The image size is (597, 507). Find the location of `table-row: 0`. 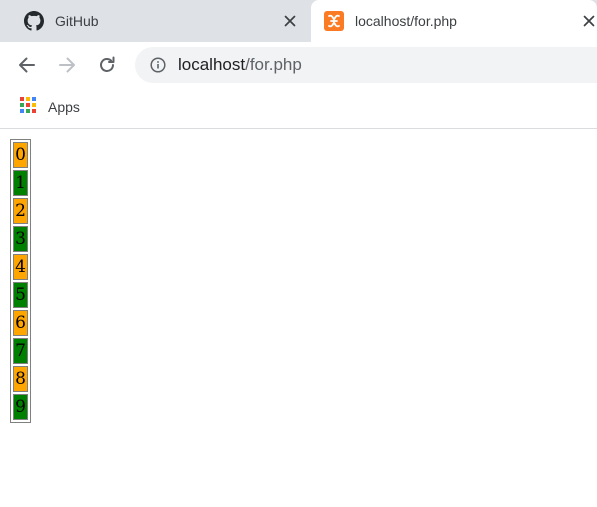

table-row: 0 is located at coordinates (20, 155).